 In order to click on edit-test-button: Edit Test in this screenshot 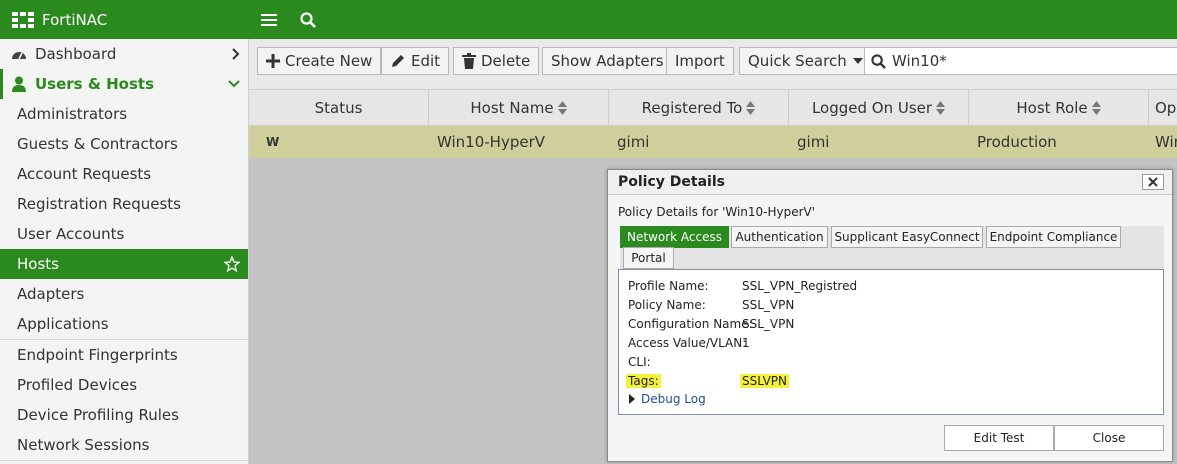, I will do `click(999, 438)`.